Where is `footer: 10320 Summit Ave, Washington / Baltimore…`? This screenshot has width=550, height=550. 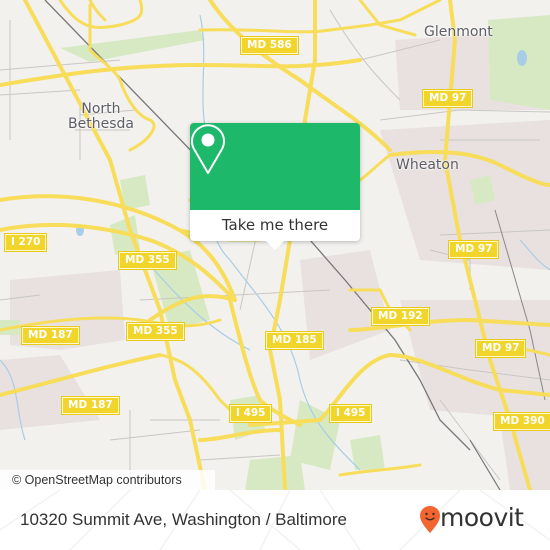 footer: 10320 Summit Ave, Washington / Baltimore… is located at coordinates (275, 520).